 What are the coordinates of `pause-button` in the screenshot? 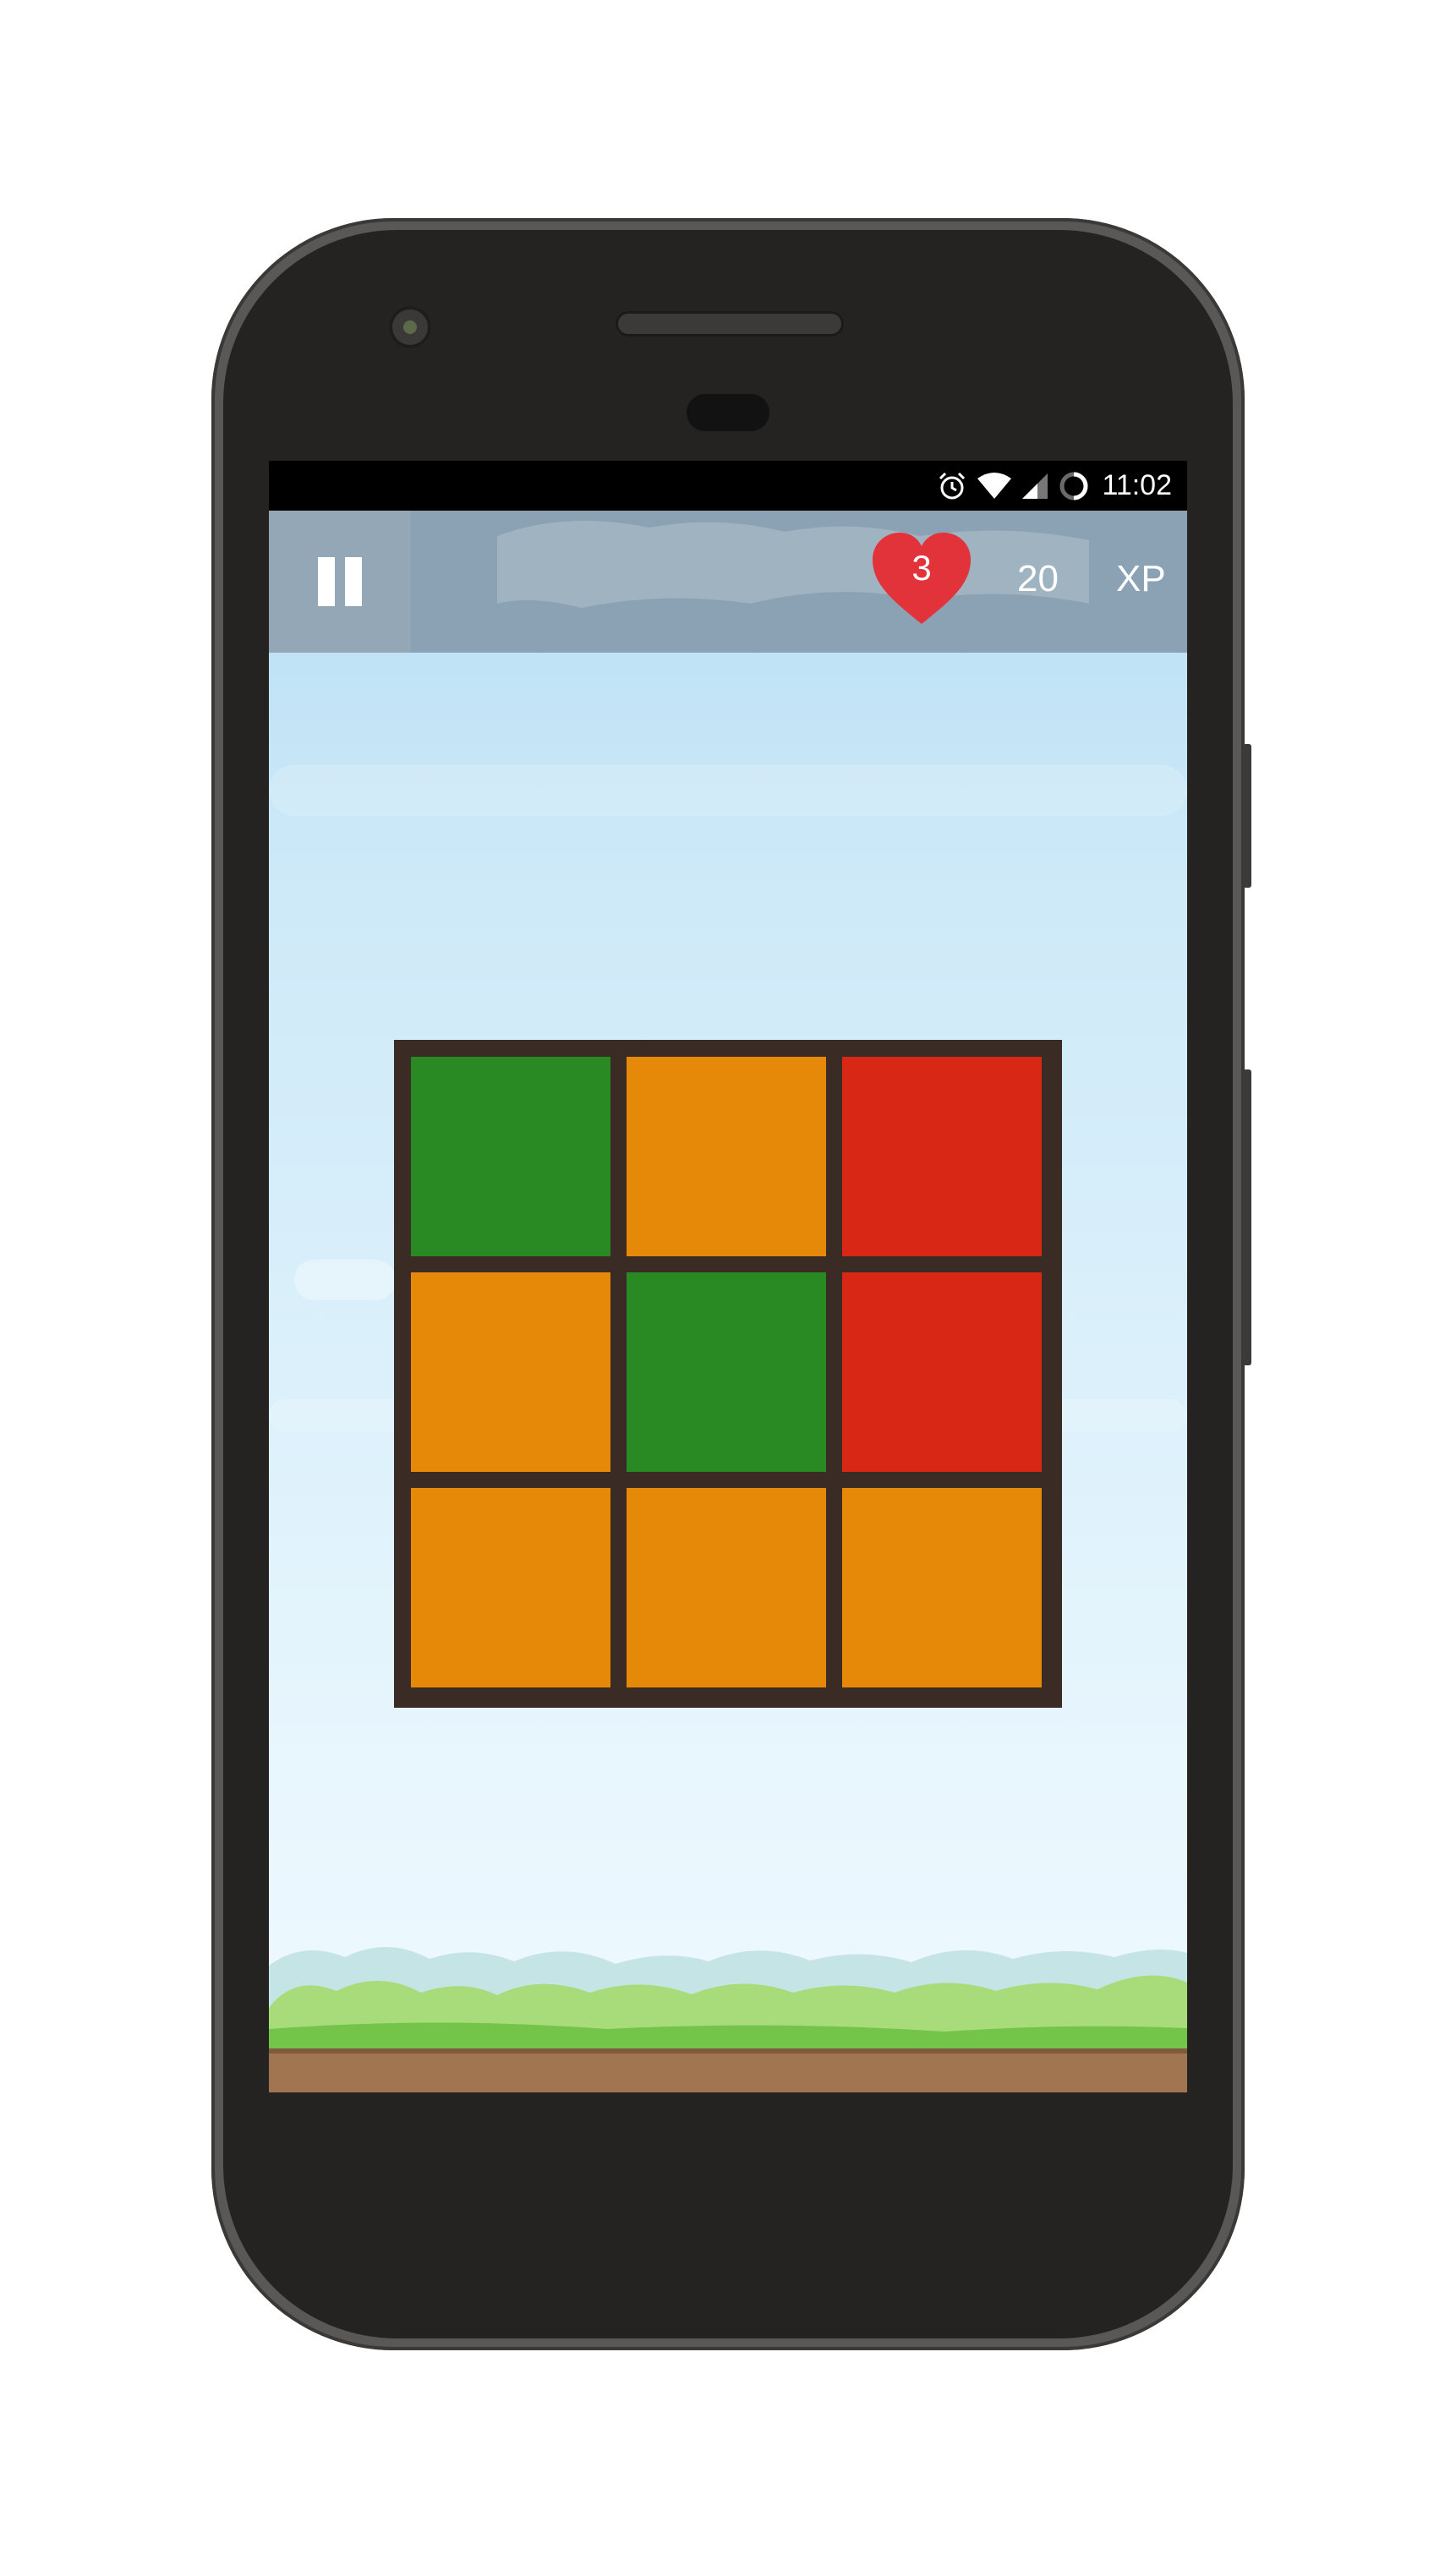 It's located at (340, 582).